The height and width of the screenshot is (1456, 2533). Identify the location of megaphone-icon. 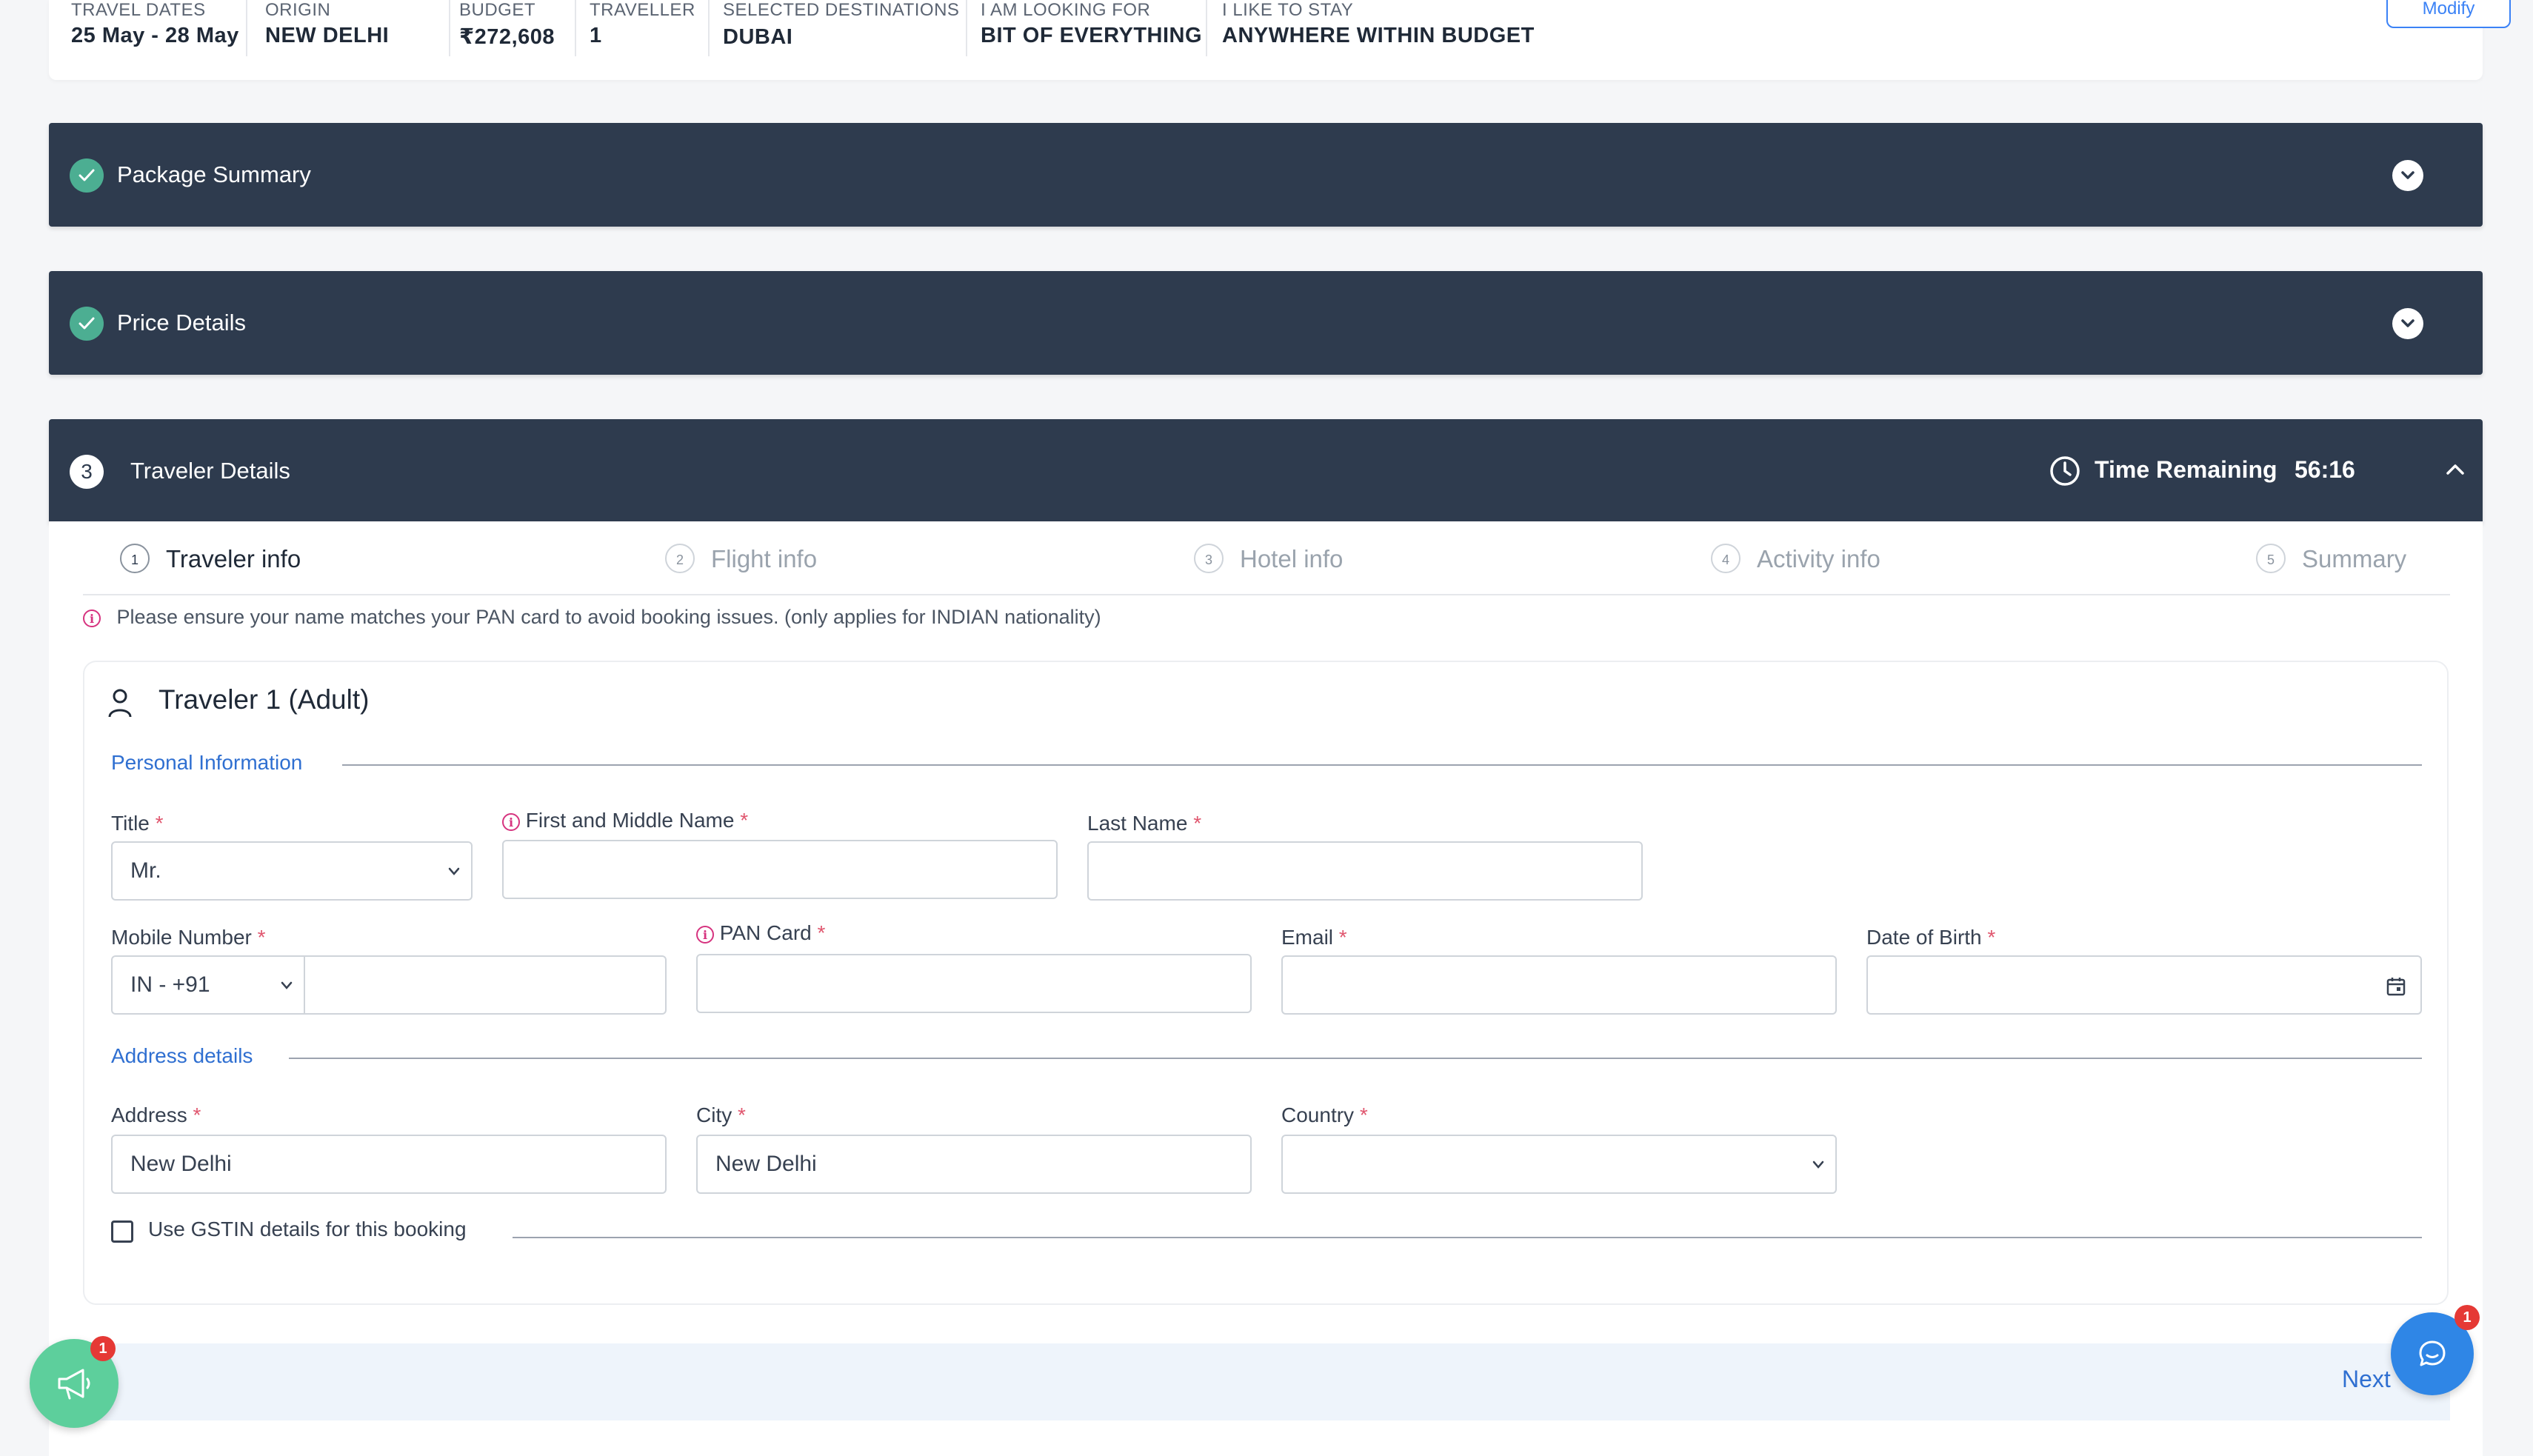
(74, 1384).